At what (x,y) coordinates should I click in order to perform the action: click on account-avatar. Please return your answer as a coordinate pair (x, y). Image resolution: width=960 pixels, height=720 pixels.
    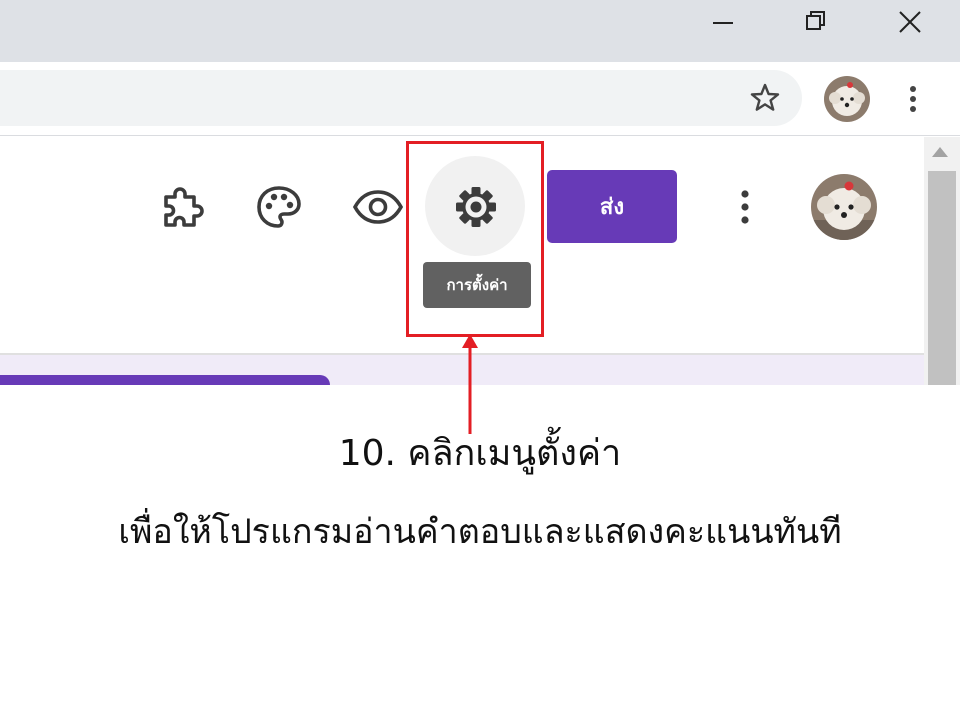
    Looking at the image, I should click on (844, 207).